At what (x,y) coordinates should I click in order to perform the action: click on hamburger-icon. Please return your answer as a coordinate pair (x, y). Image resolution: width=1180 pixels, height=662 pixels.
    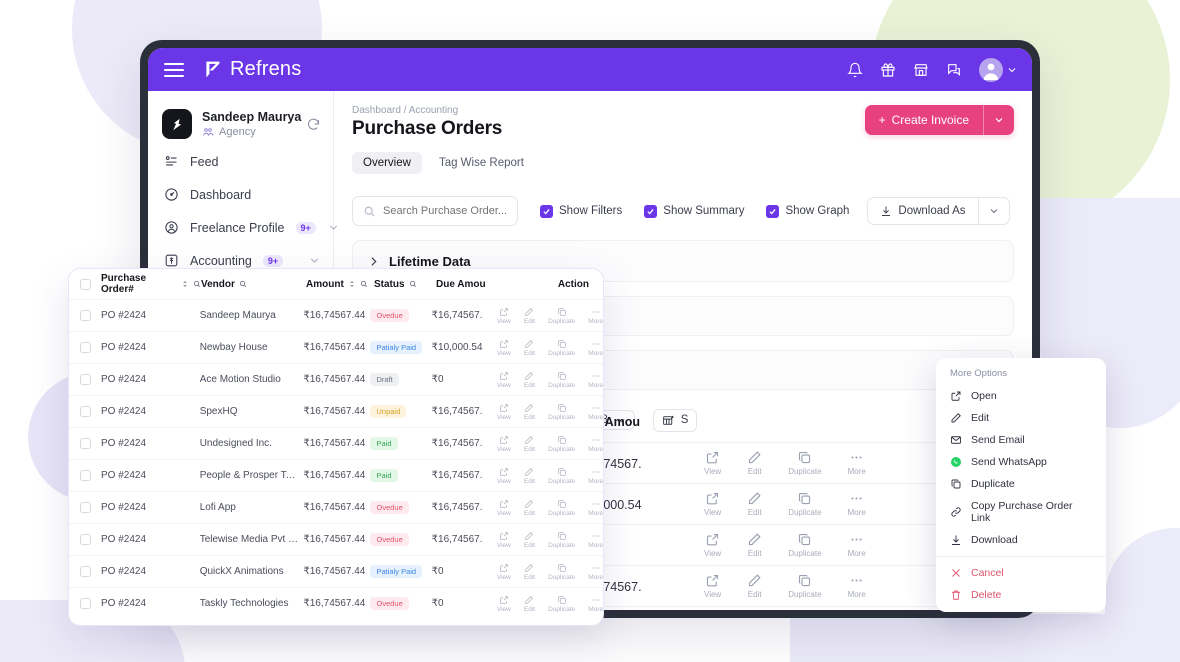
    Looking at the image, I should click on (174, 70).